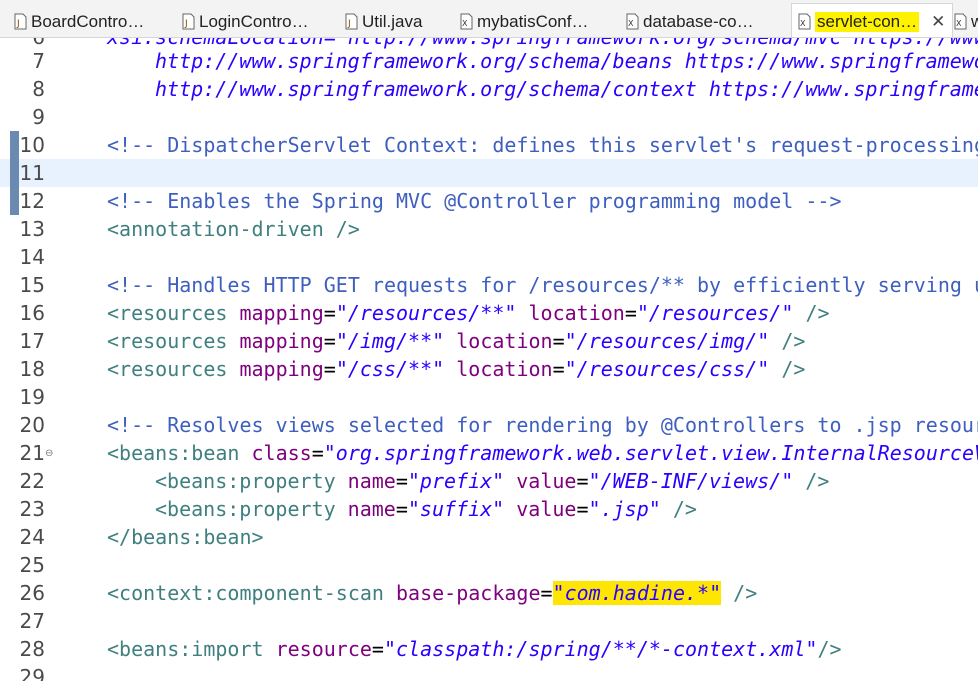  Describe the element at coordinates (383, 21) in the screenshot. I see `tab-util-java: J Util.java` at that location.